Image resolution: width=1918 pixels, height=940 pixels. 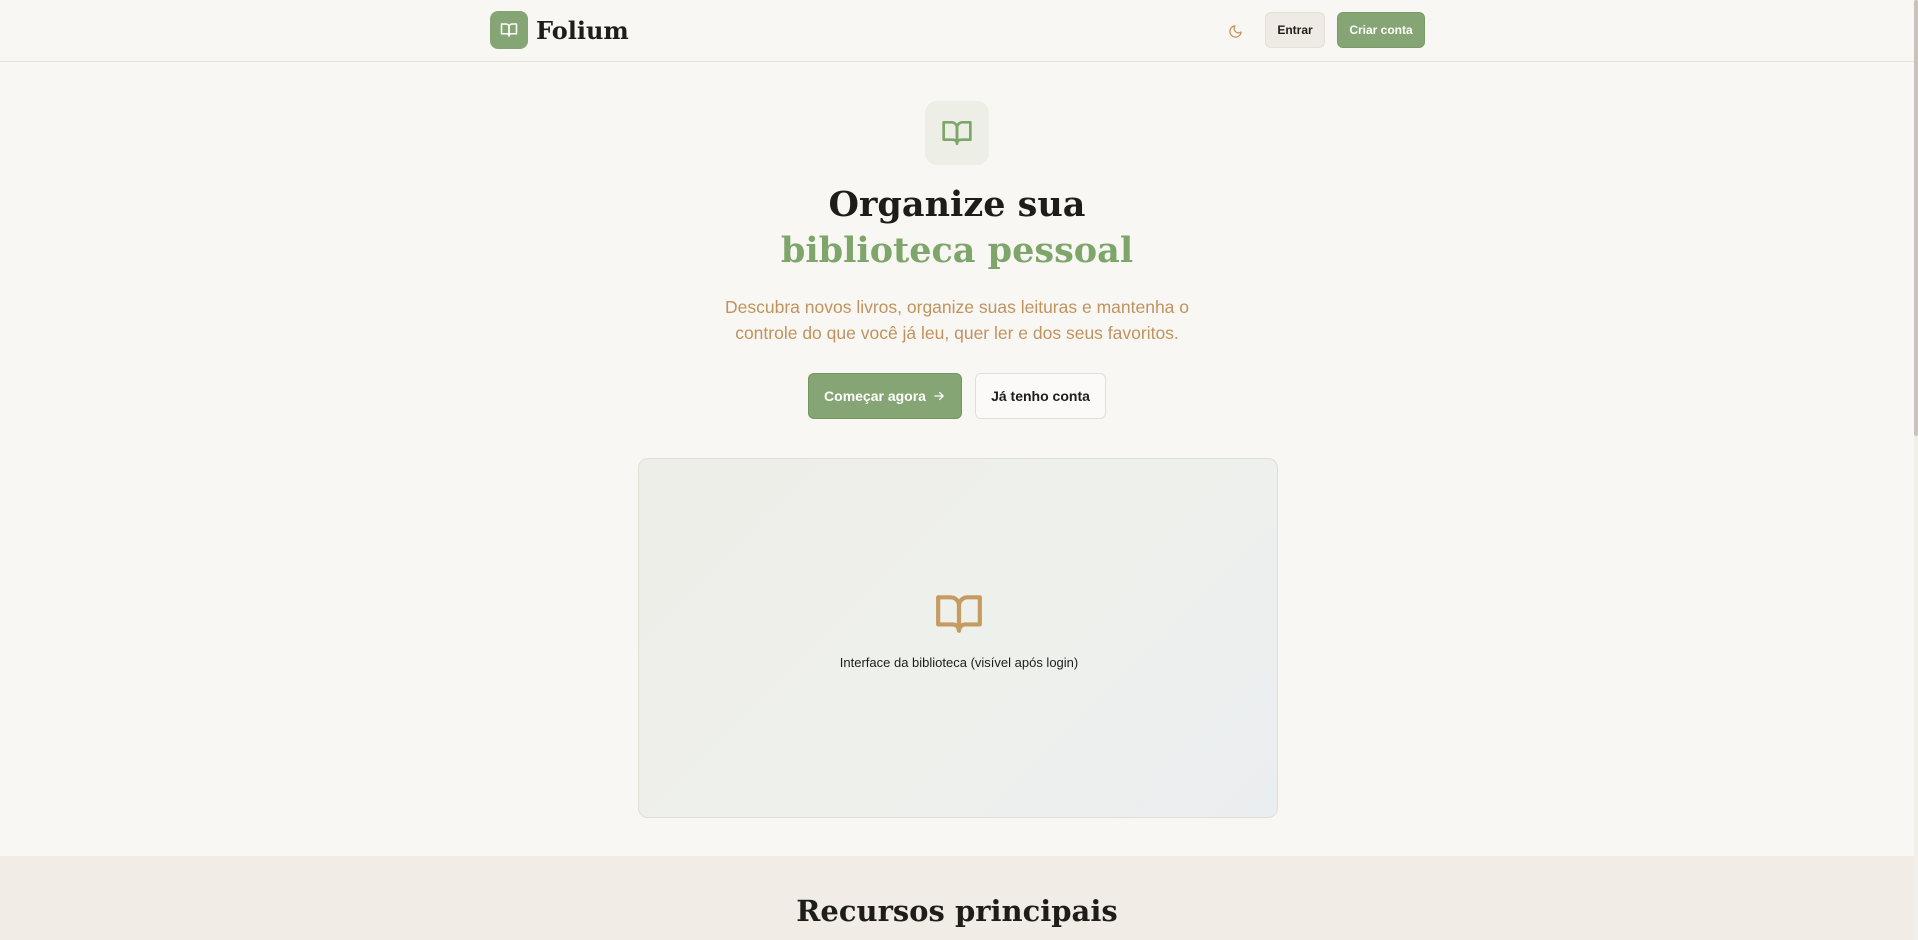 What do you see at coordinates (1381, 30) in the screenshot?
I see `signup-button: Criar conta` at bounding box center [1381, 30].